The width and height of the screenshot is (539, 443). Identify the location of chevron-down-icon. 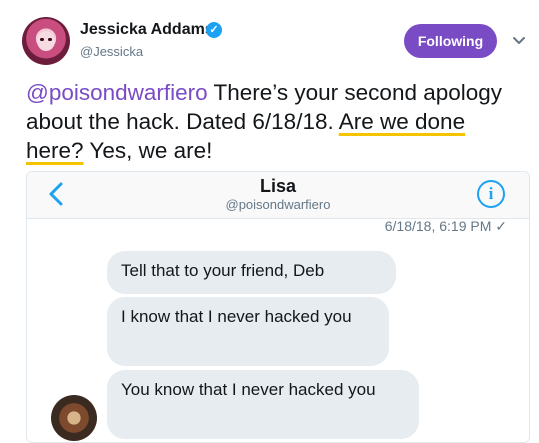
(519, 40).